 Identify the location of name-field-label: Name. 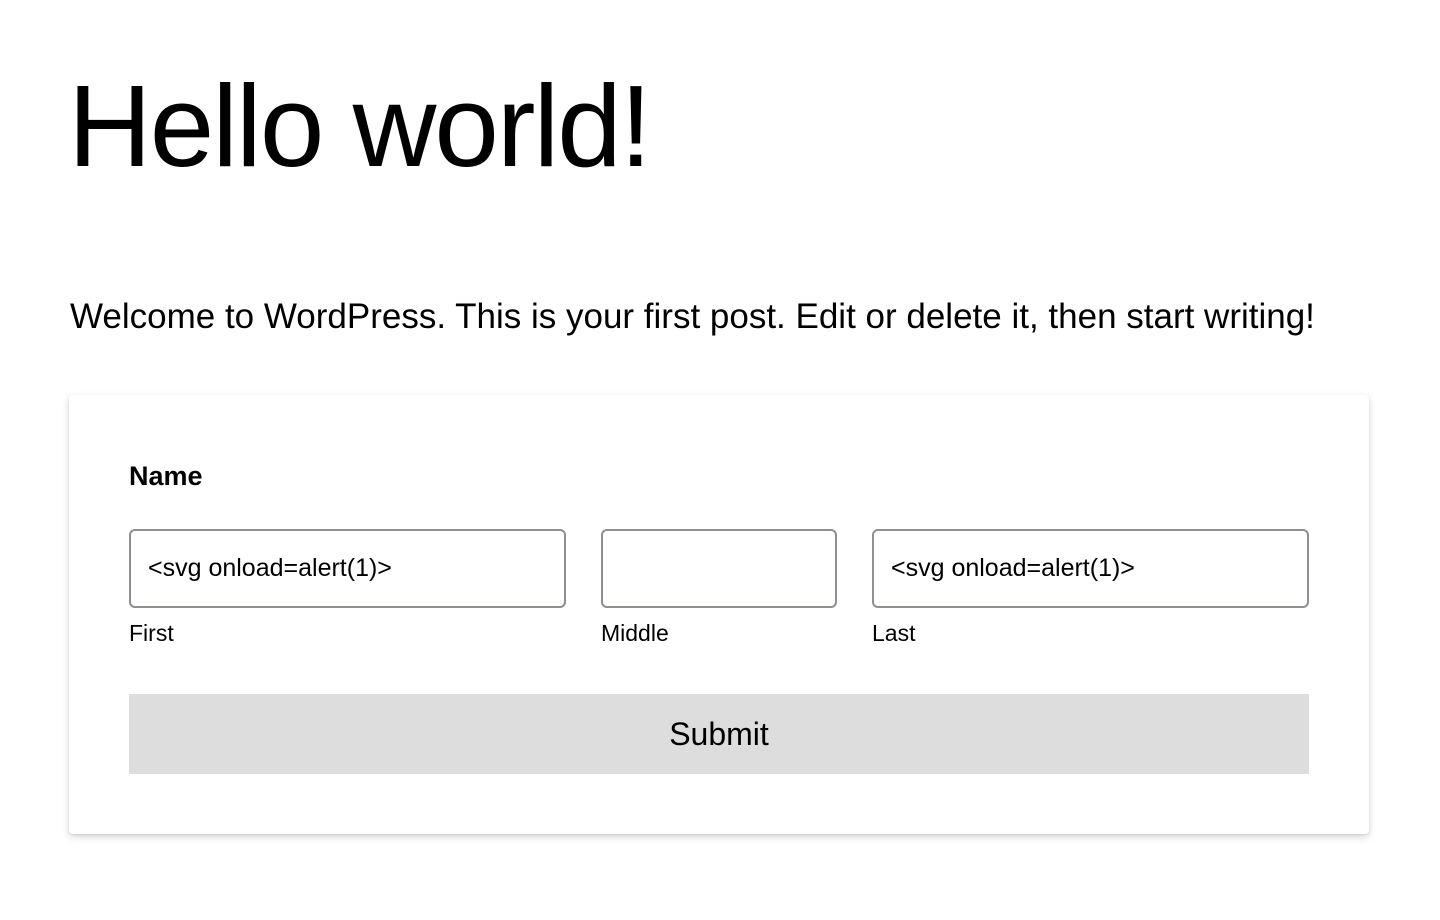
(166, 476).